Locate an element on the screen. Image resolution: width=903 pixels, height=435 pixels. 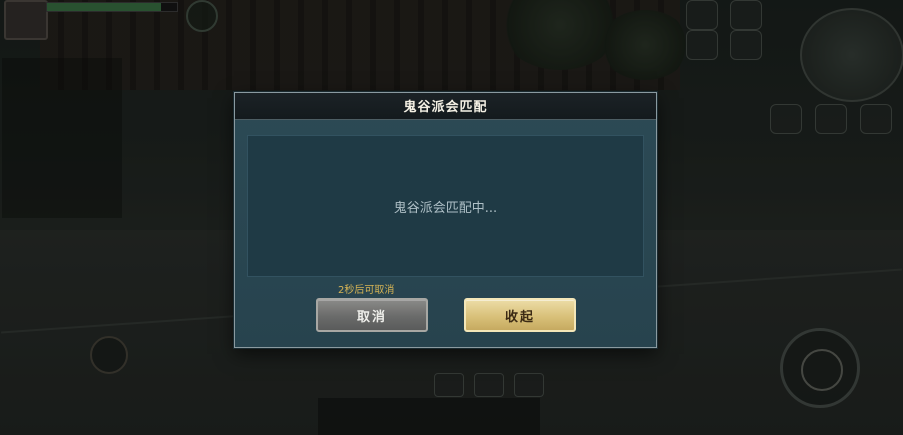
dialog-title: 鬼谷派会匹配 is located at coordinates (445, 107).